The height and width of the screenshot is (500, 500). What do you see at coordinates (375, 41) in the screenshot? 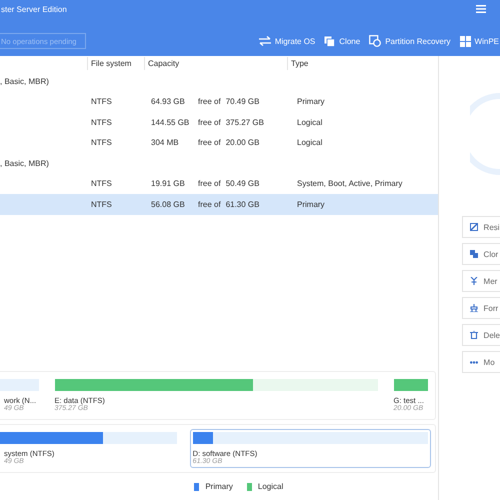
I see `partition-recovery-icon` at bounding box center [375, 41].